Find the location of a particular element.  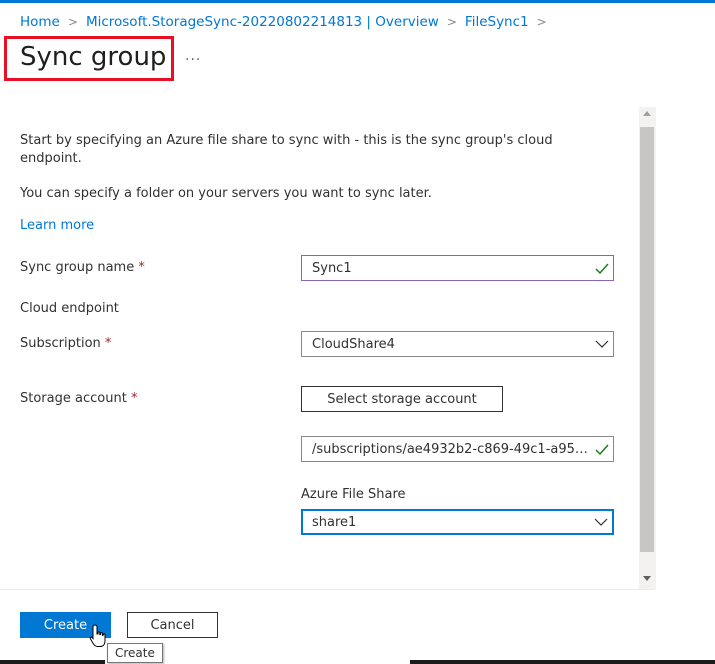

scroll-down-arrow-icon is located at coordinates (647, 578).